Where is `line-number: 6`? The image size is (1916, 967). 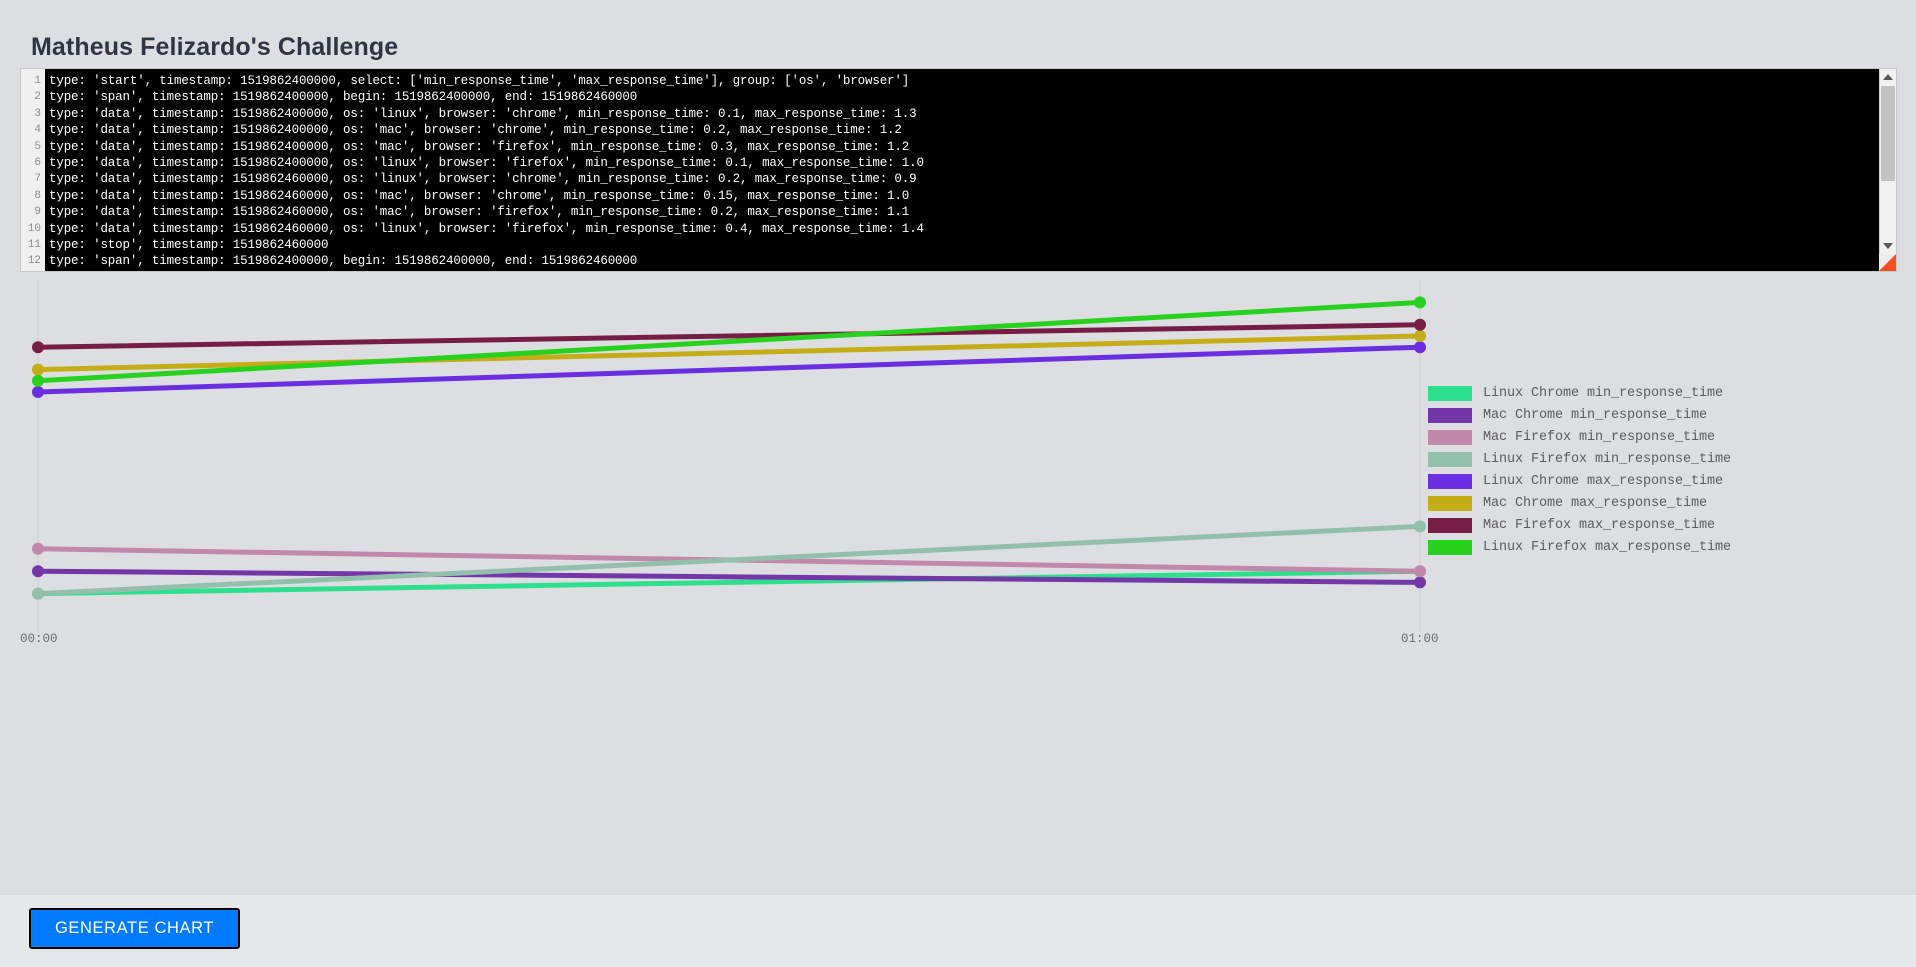 line-number: 6 is located at coordinates (37, 162).